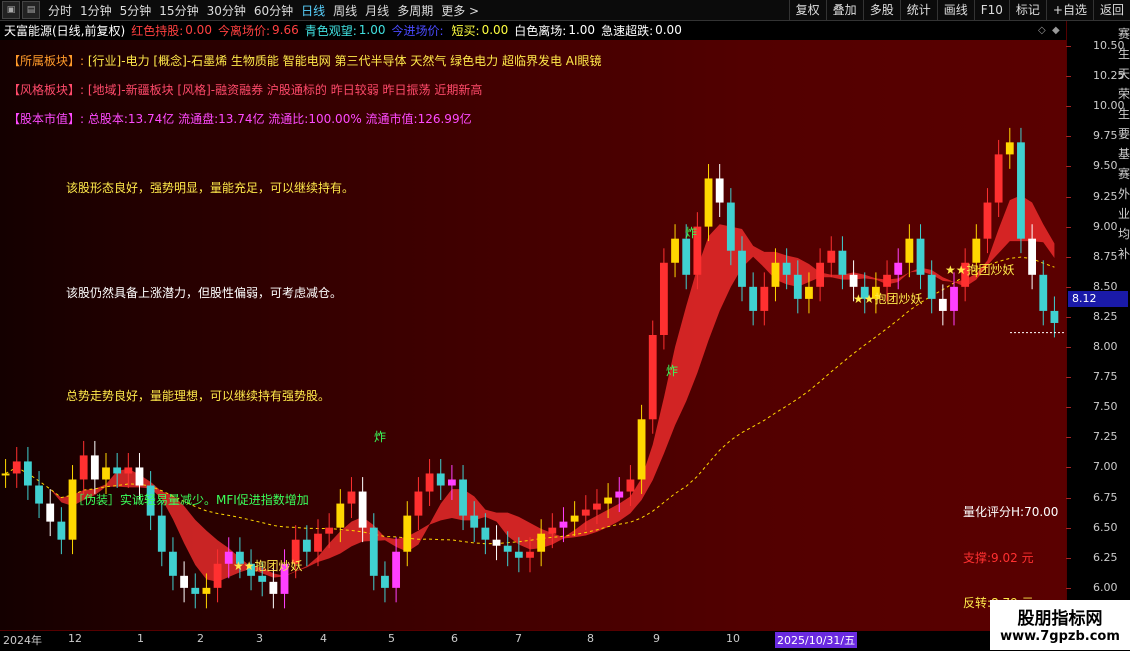  I want to click on tab-5min: 5分钟, so click(136, 10).